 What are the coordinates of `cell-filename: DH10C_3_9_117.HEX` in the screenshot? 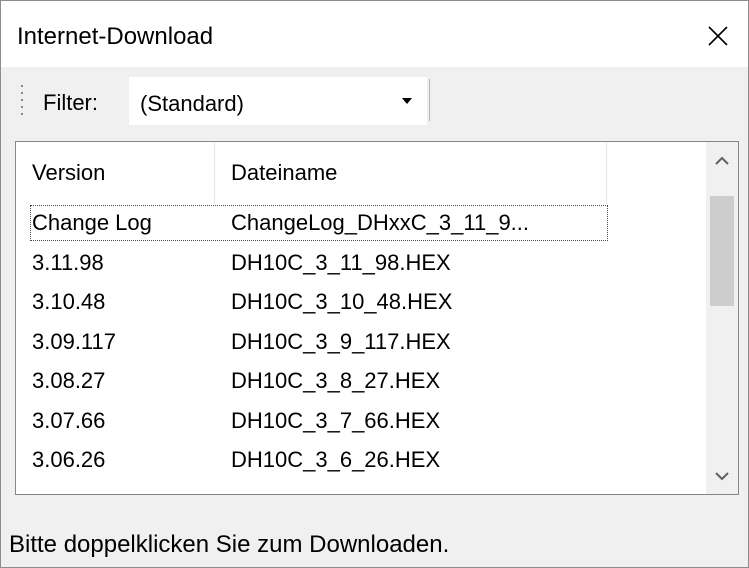 It's located at (341, 341).